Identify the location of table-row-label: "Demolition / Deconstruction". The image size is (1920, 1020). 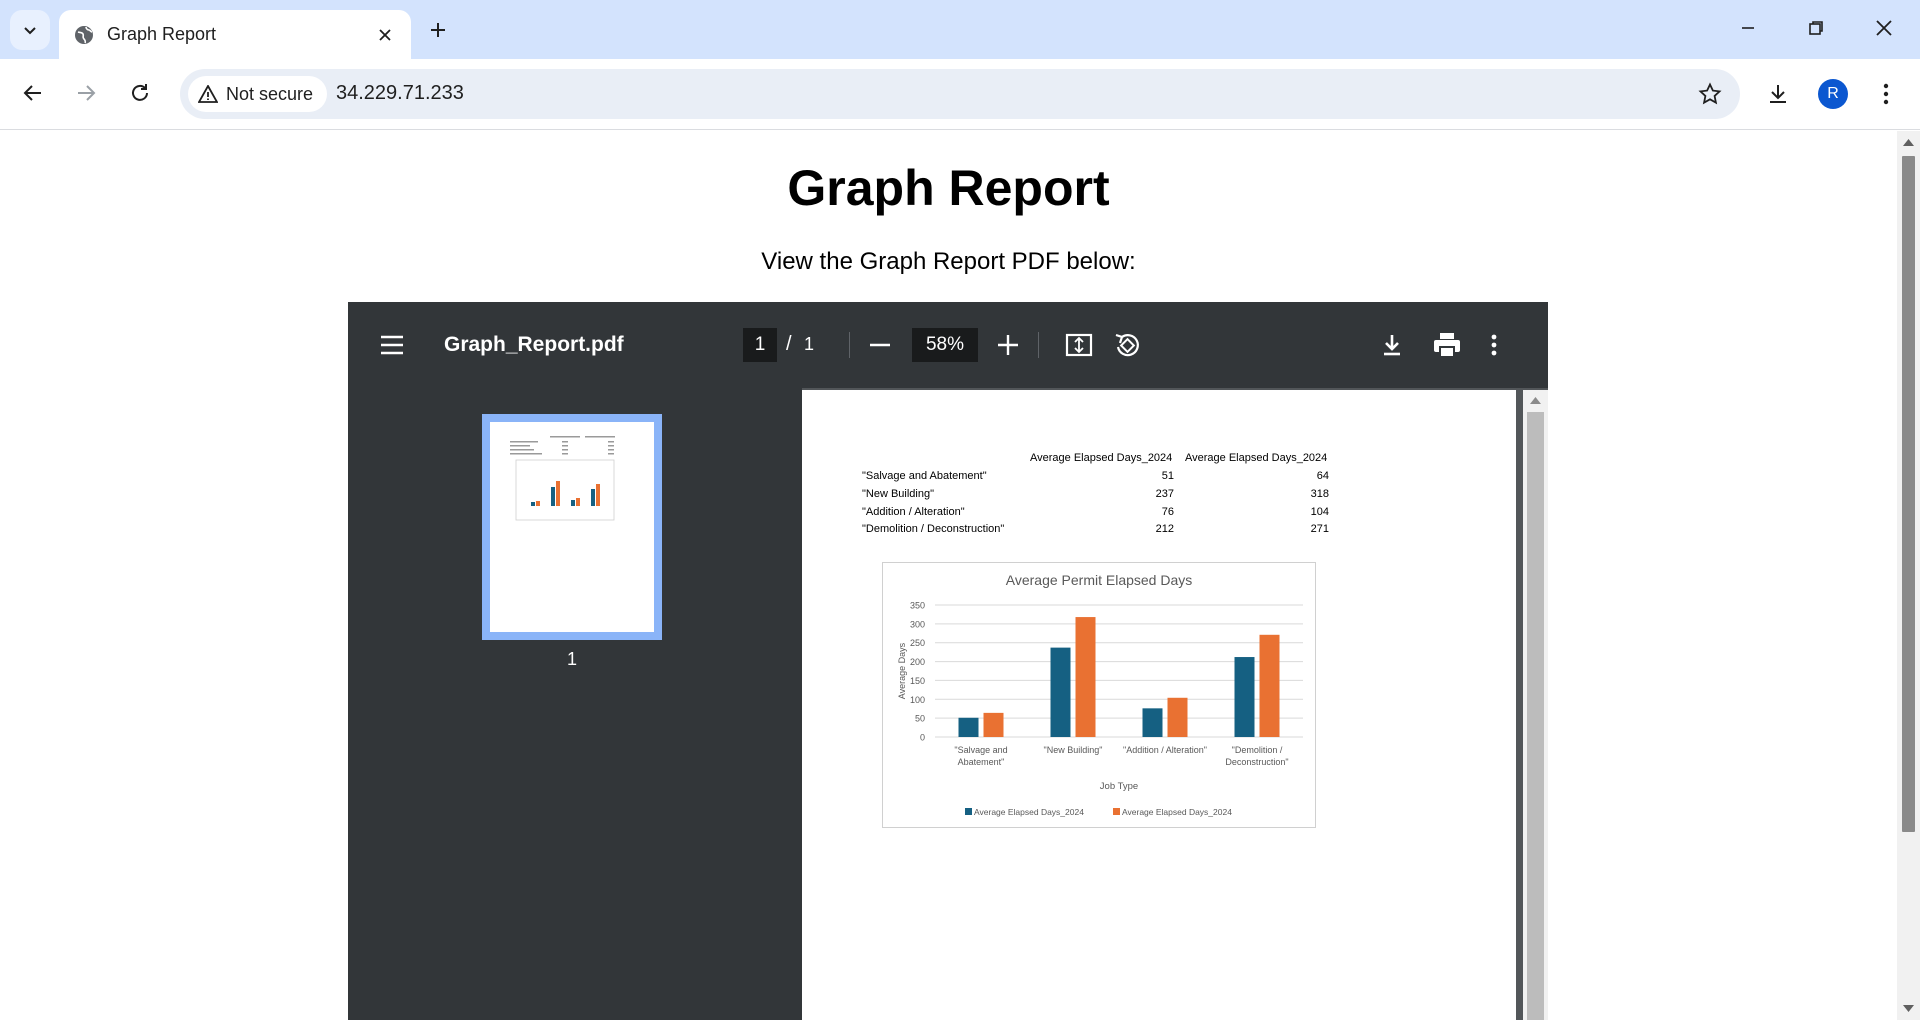
(933, 529).